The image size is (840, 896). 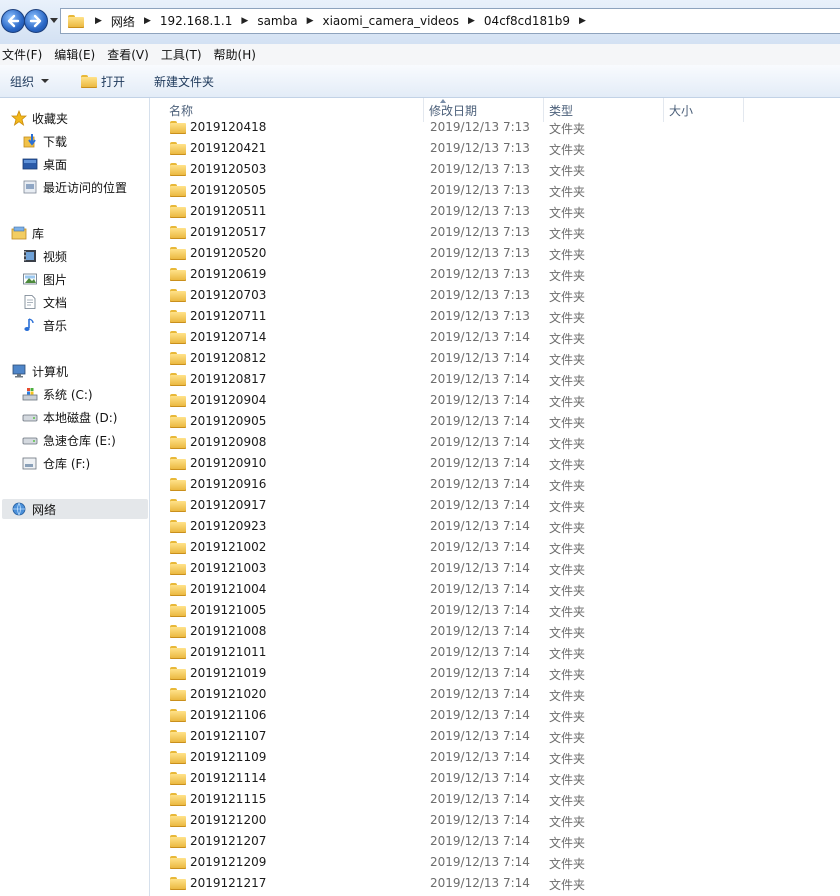 What do you see at coordinates (495, 358) in the screenshot?
I see `file-row: 2019120812 2019/12/13 7:14 文件夹` at bounding box center [495, 358].